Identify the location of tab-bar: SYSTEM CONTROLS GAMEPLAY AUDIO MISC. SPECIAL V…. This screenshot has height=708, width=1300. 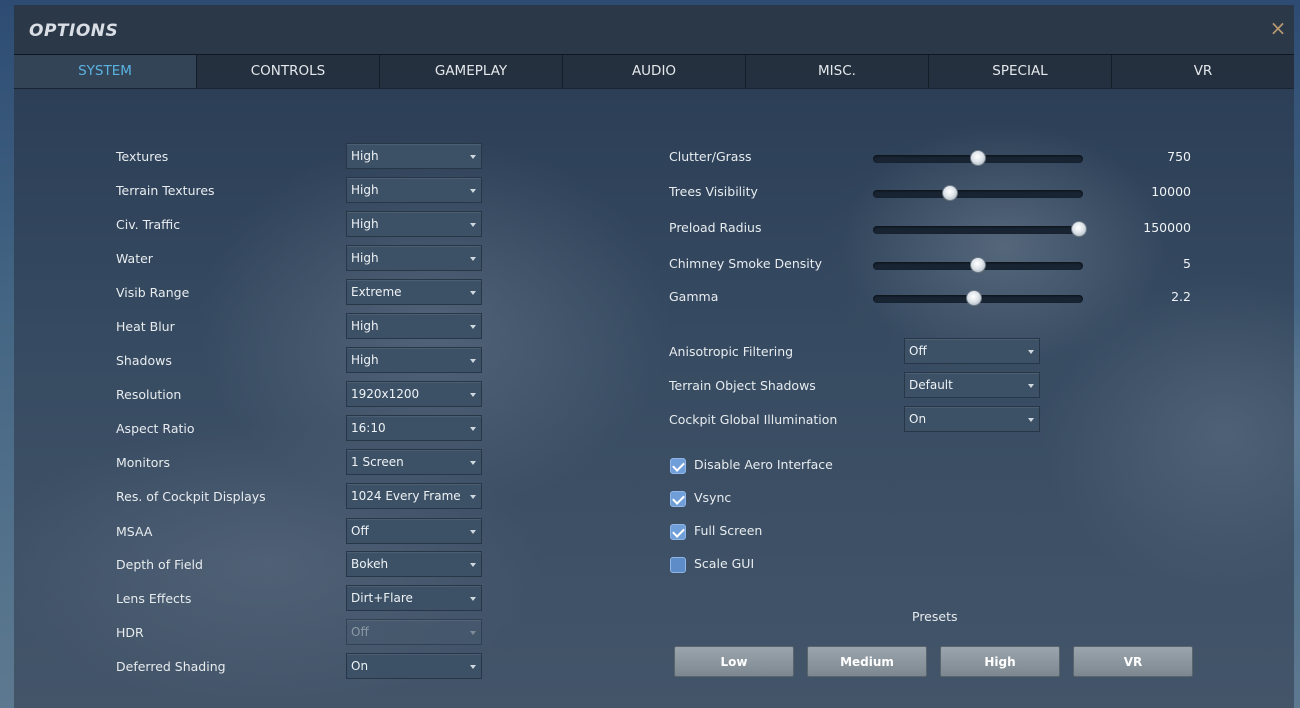
(654, 71).